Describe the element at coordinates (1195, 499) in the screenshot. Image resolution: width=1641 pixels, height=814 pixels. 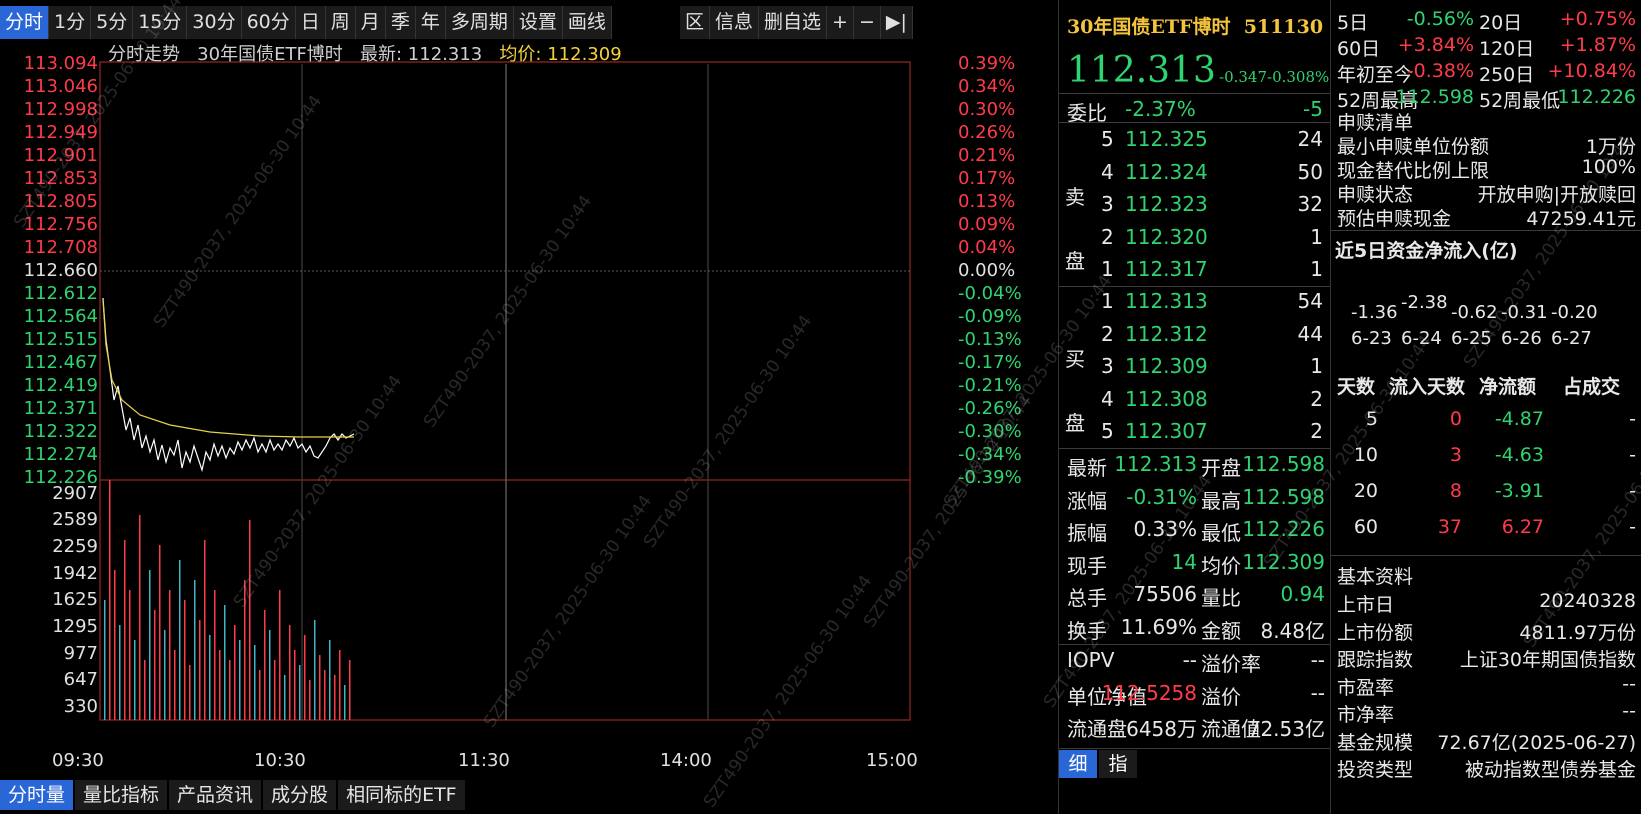
I see `stats-row: 涨幅 -0.31% 最高 112.598` at that location.